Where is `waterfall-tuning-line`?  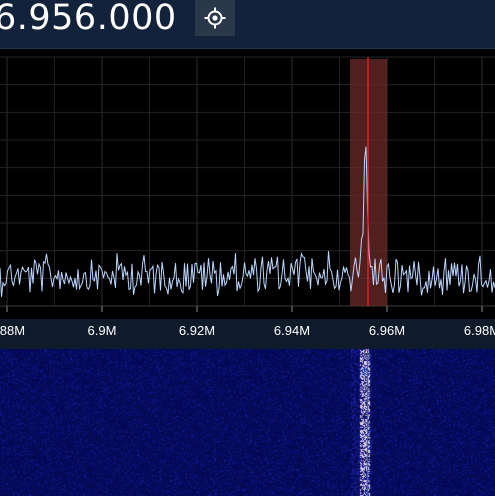 waterfall-tuning-line is located at coordinates (367, 422).